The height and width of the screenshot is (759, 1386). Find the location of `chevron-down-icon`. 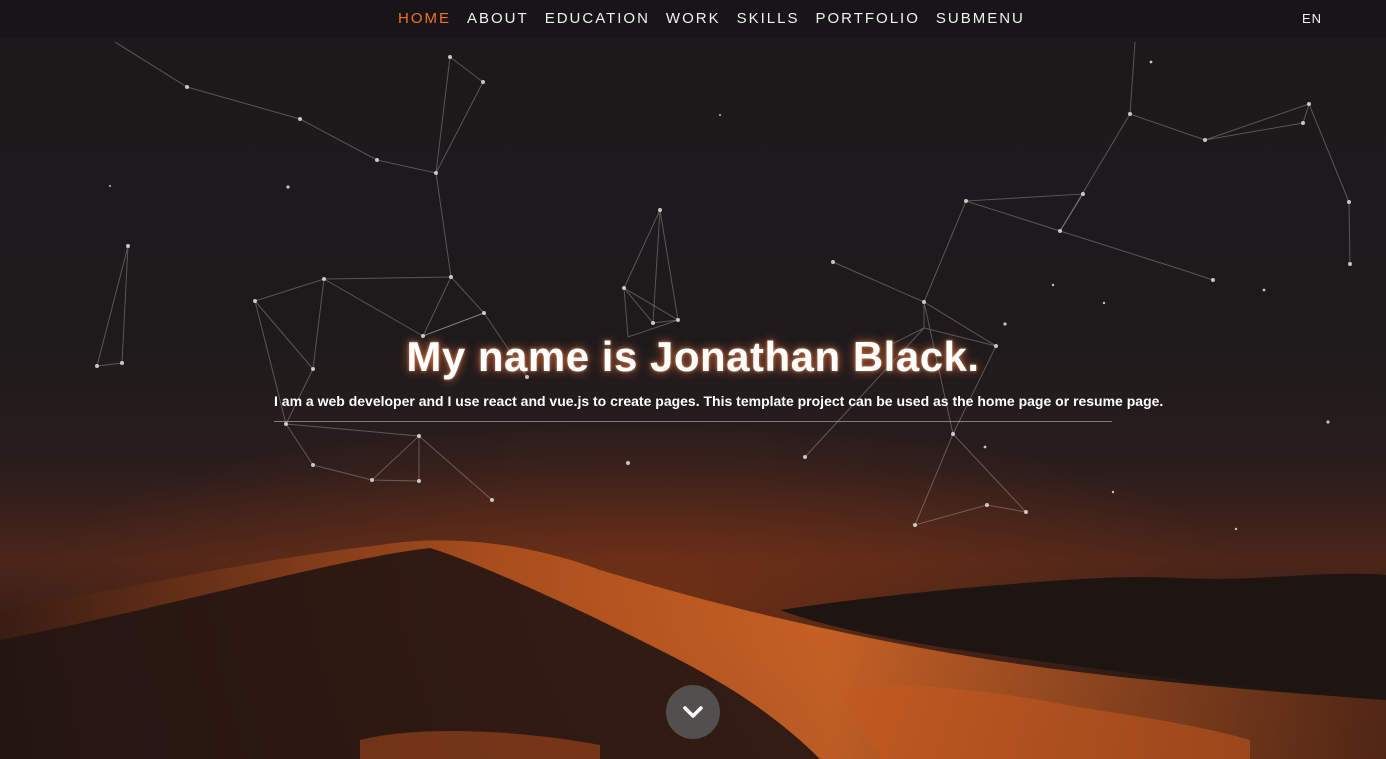

chevron-down-icon is located at coordinates (693, 712).